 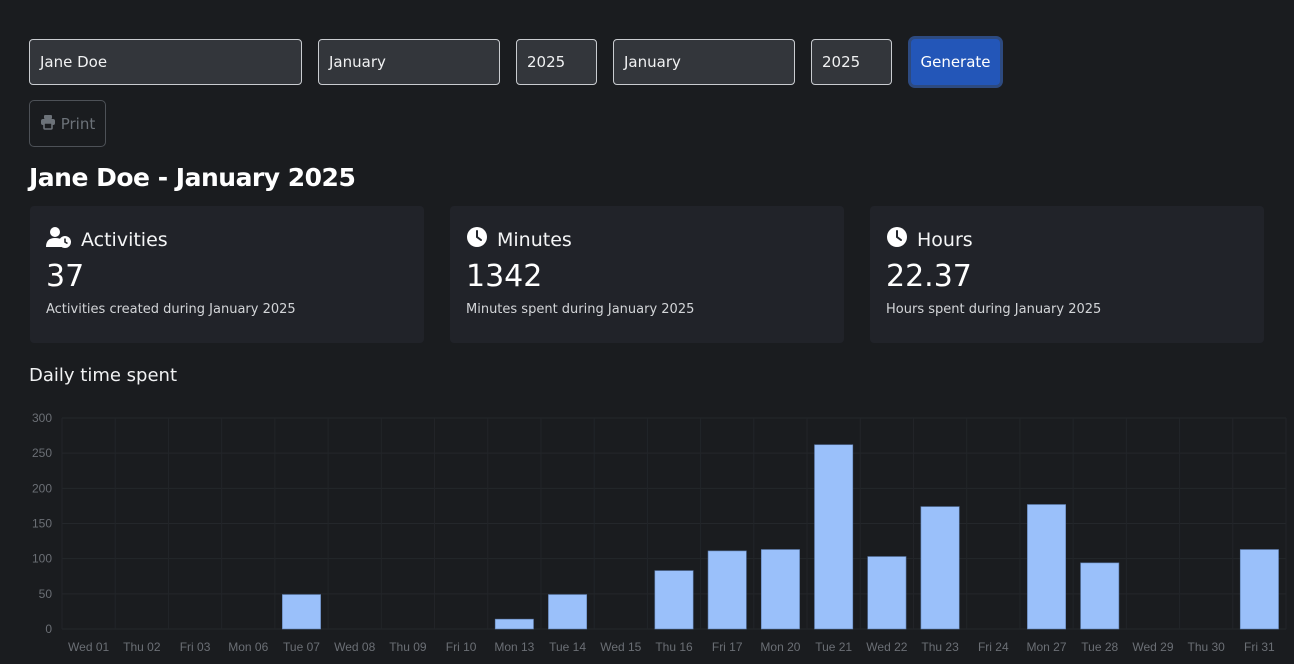 What do you see at coordinates (1206, 647) in the screenshot?
I see `x-tick-label: Thu 30` at bounding box center [1206, 647].